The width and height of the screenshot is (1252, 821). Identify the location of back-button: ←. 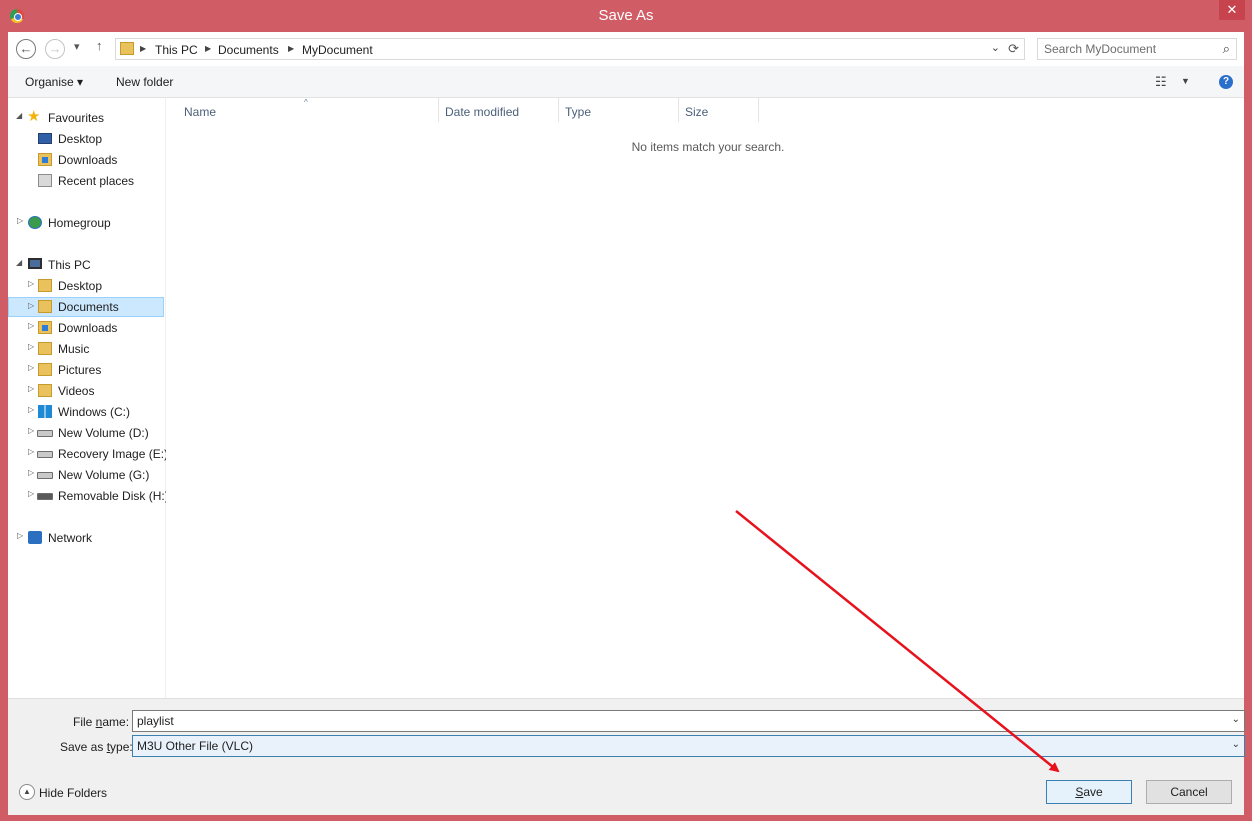
(26, 49).